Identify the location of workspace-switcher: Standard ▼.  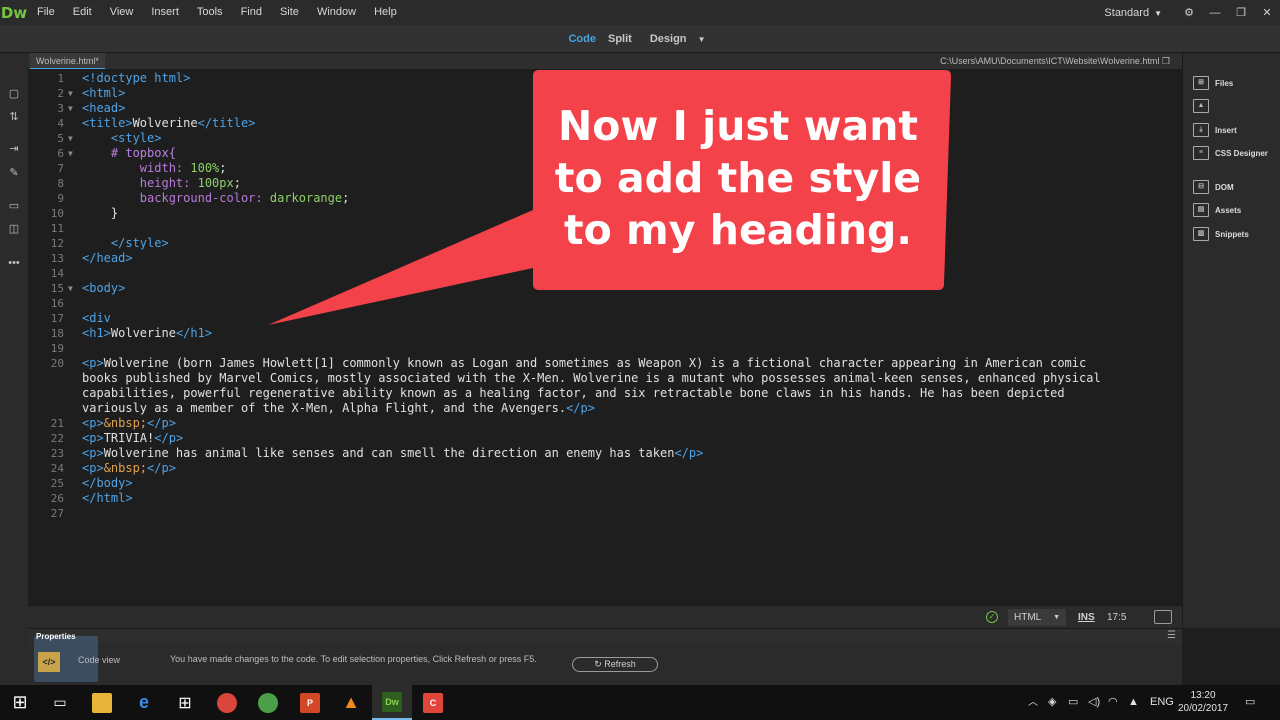
(1133, 13).